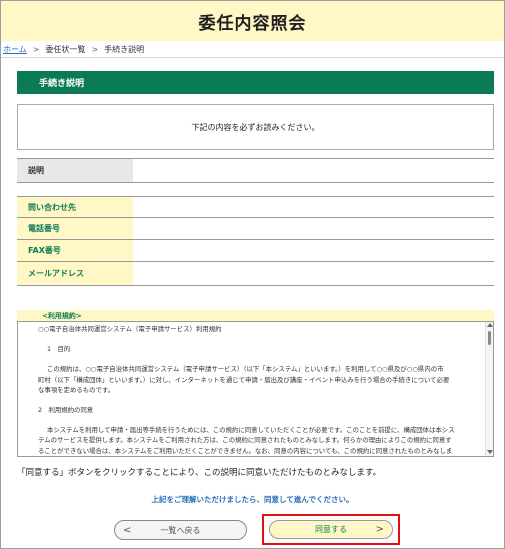 This screenshot has width=505, height=549. Describe the element at coordinates (59, 349) in the screenshot. I see `terms-line: 1 目的` at that location.